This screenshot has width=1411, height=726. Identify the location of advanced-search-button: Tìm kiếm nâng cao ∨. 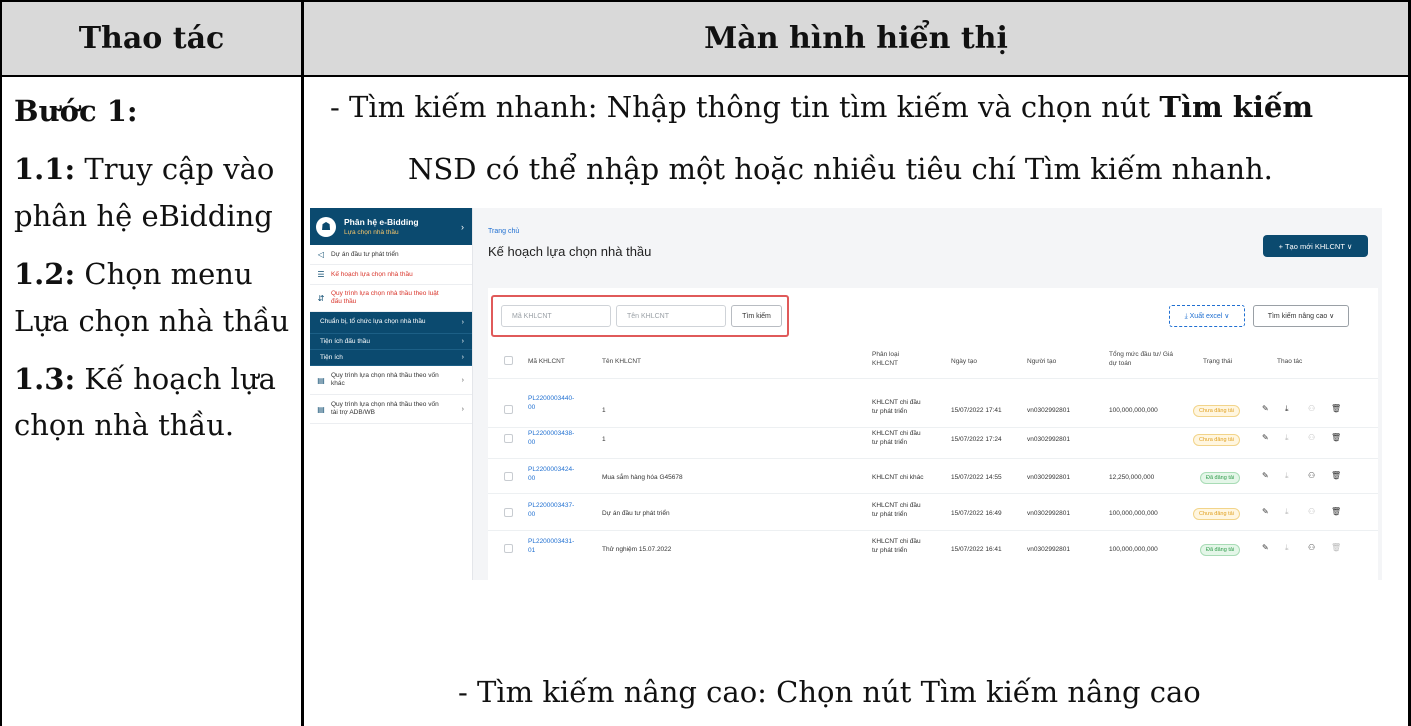
(1301, 316).